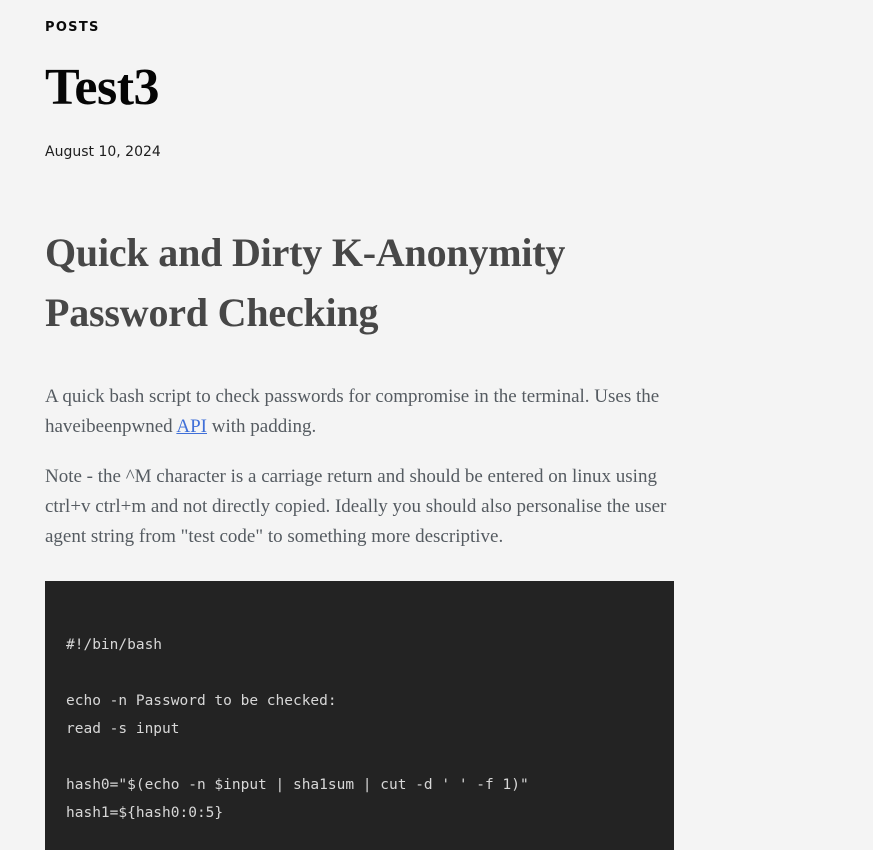  I want to click on code-line: echo -n Password to be checked:, so click(201, 701).